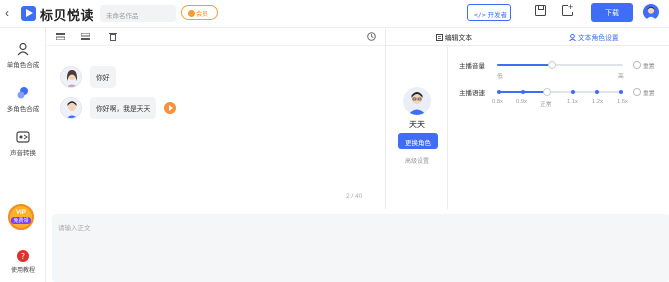  I want to click on sidebar-item-single-role: 单角色合成, so click(23, 55).